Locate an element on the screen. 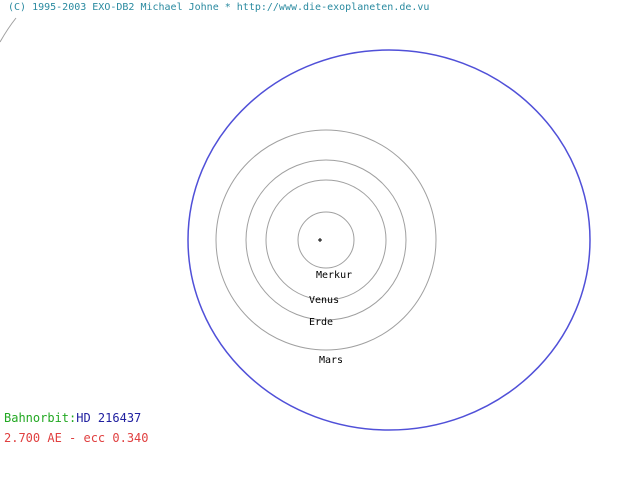 The image size is (640, 480). orbit-info: Bahnorbit:HD 216437 is located at coordinates (72, 418).